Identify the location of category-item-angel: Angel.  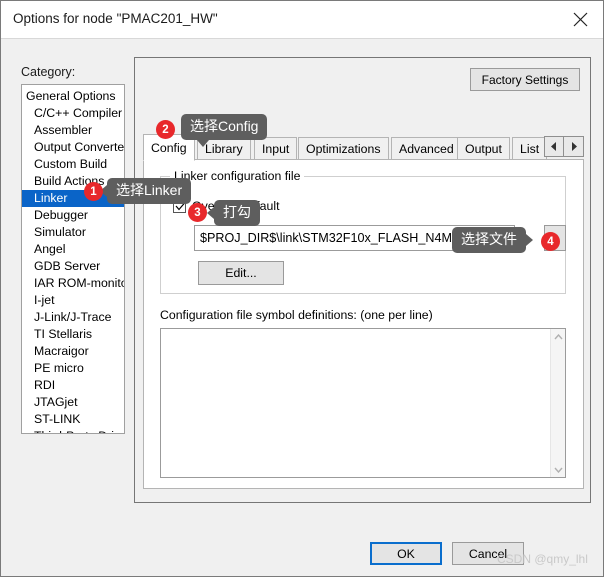
(73, 249).